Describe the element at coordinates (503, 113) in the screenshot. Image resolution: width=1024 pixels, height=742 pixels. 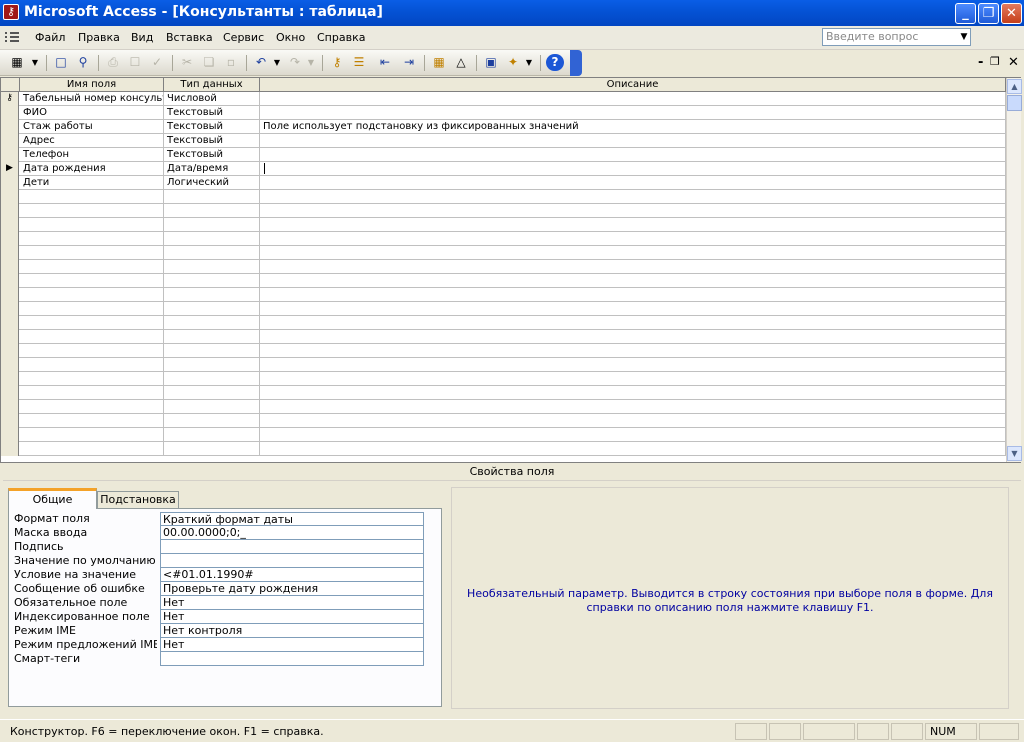
I see `table-row: ФИО Текстовый` at that location.